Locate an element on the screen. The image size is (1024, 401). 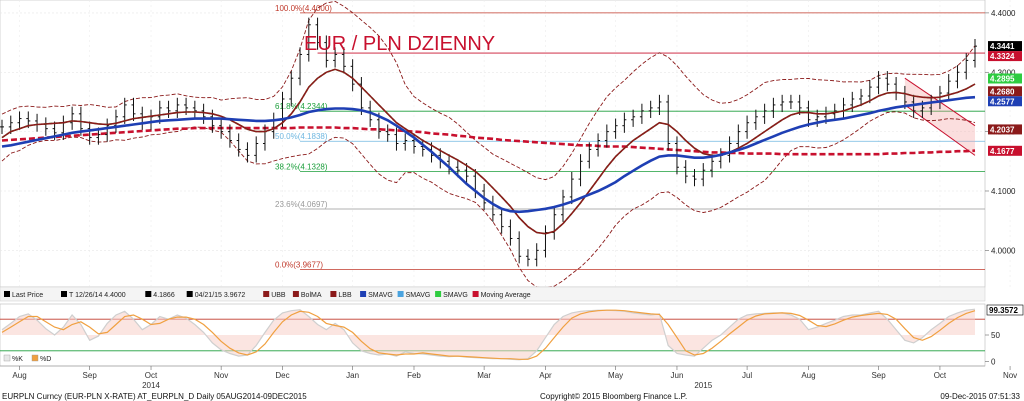
fibonacci-label: 0.0%(3.9677) is located at coordinates (299, 265).